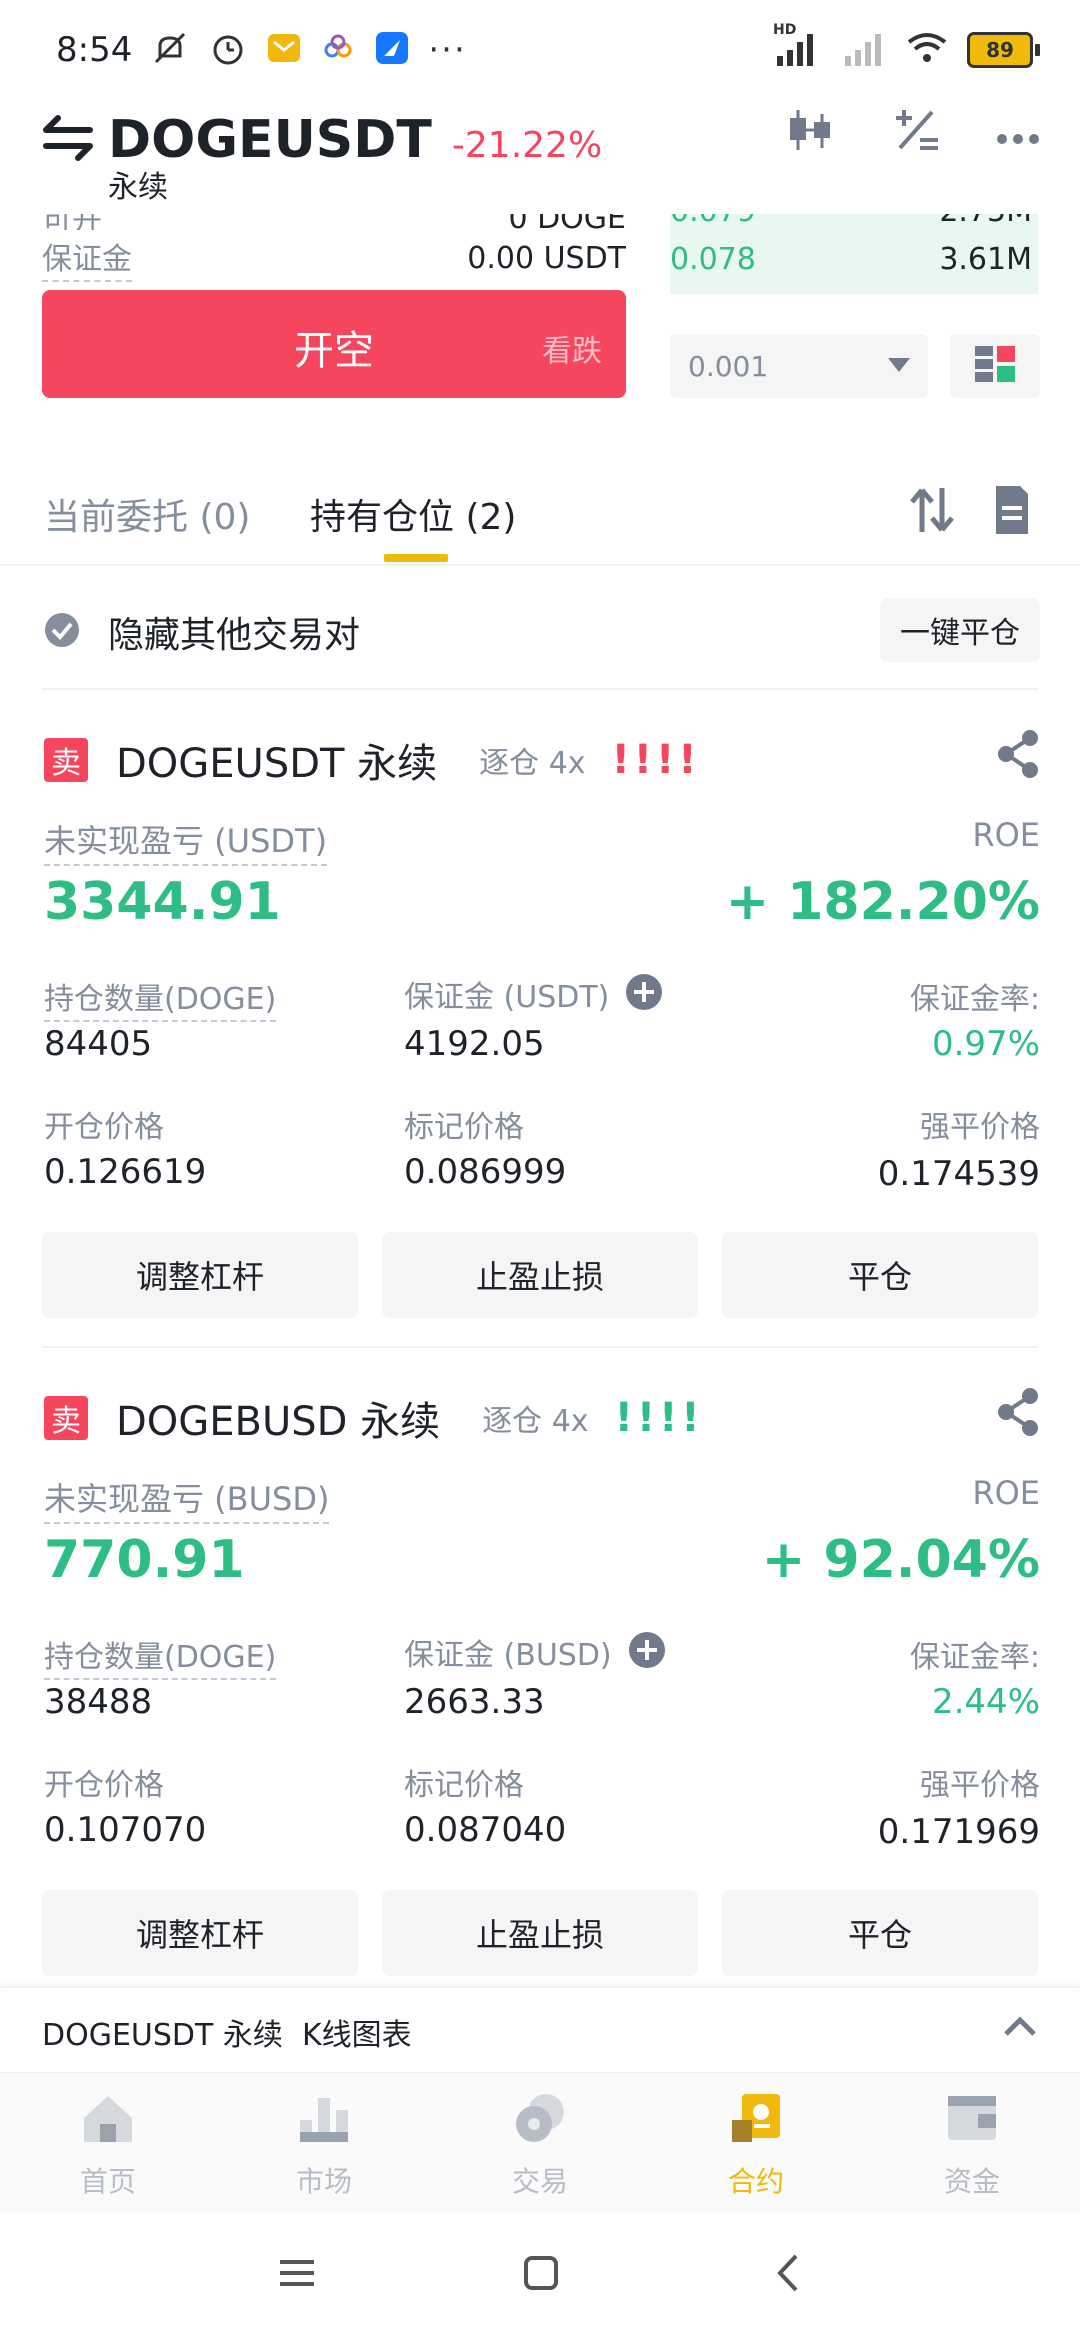 This screenshot has width=1080, height=2340. Describe the element at coordinates (854, 224) in the screenshot. I see `orderbook-row: 0.079 2.75M` at that location.